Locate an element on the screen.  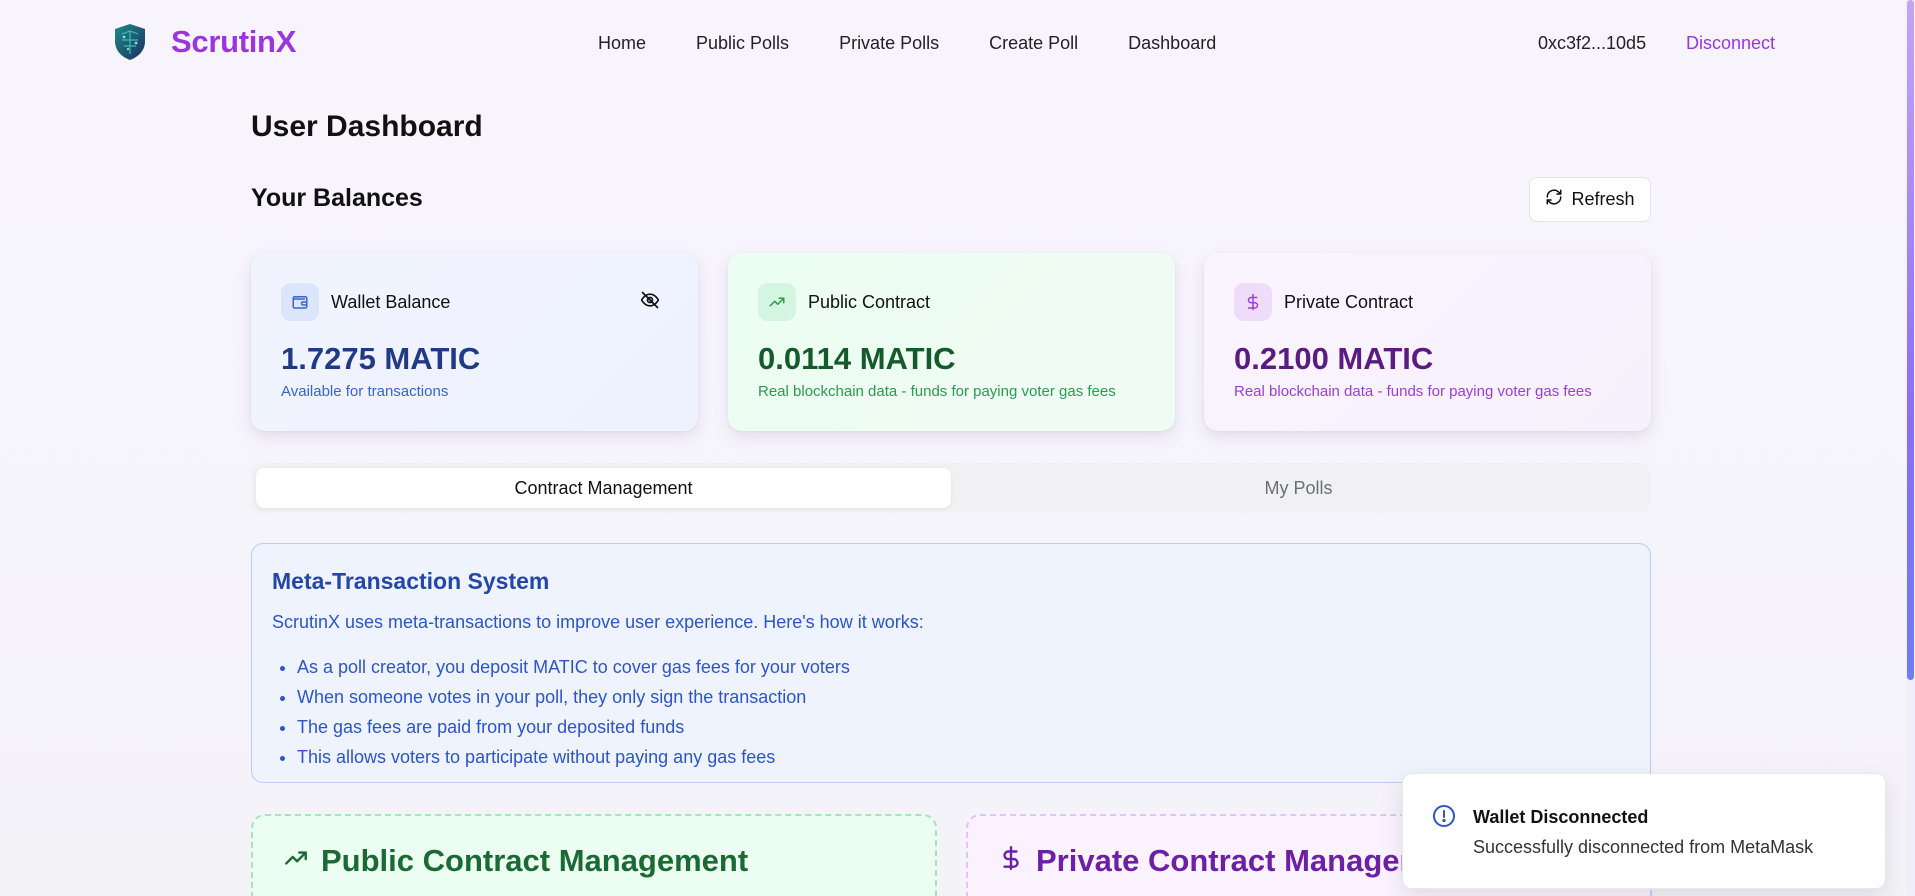
toast-description: Successfully disconnected from MetaMask is located at coordinates (1643, 847).